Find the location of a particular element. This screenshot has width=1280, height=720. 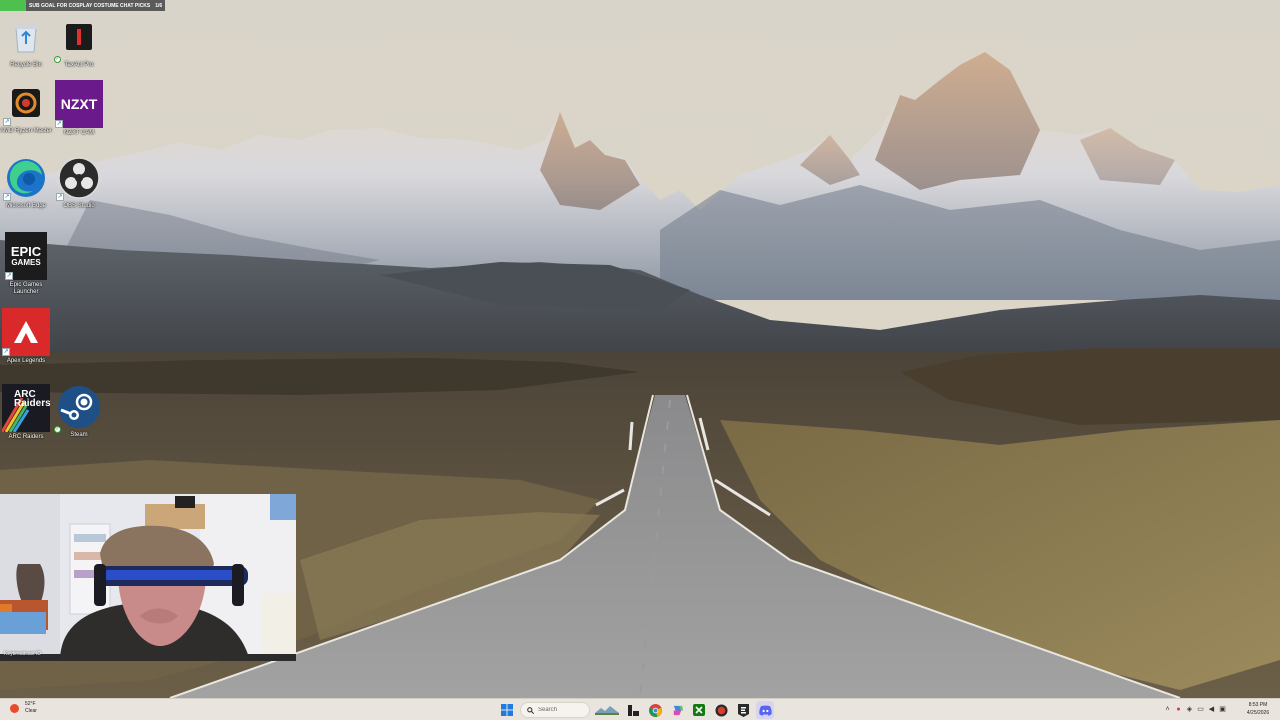

epic-logo-subtext: GAMES is located at coordinates (26, 262).